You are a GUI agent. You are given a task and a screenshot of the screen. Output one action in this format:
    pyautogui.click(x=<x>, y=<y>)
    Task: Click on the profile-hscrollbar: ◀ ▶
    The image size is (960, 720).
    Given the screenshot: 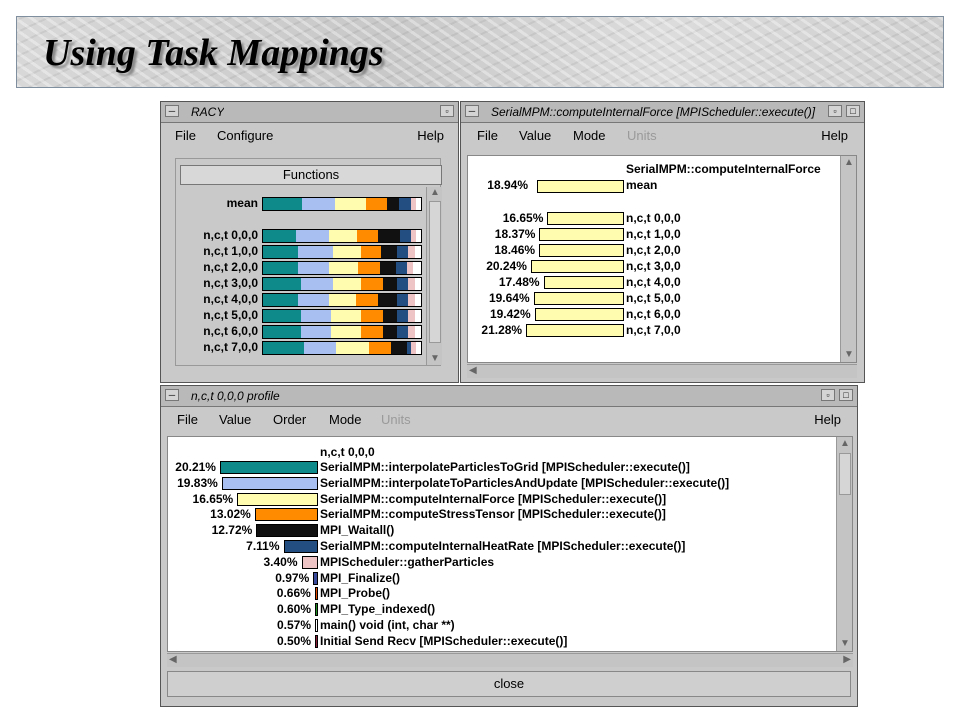 What is the action you would take?
    pyautogui.click(x=510, y=660)
    